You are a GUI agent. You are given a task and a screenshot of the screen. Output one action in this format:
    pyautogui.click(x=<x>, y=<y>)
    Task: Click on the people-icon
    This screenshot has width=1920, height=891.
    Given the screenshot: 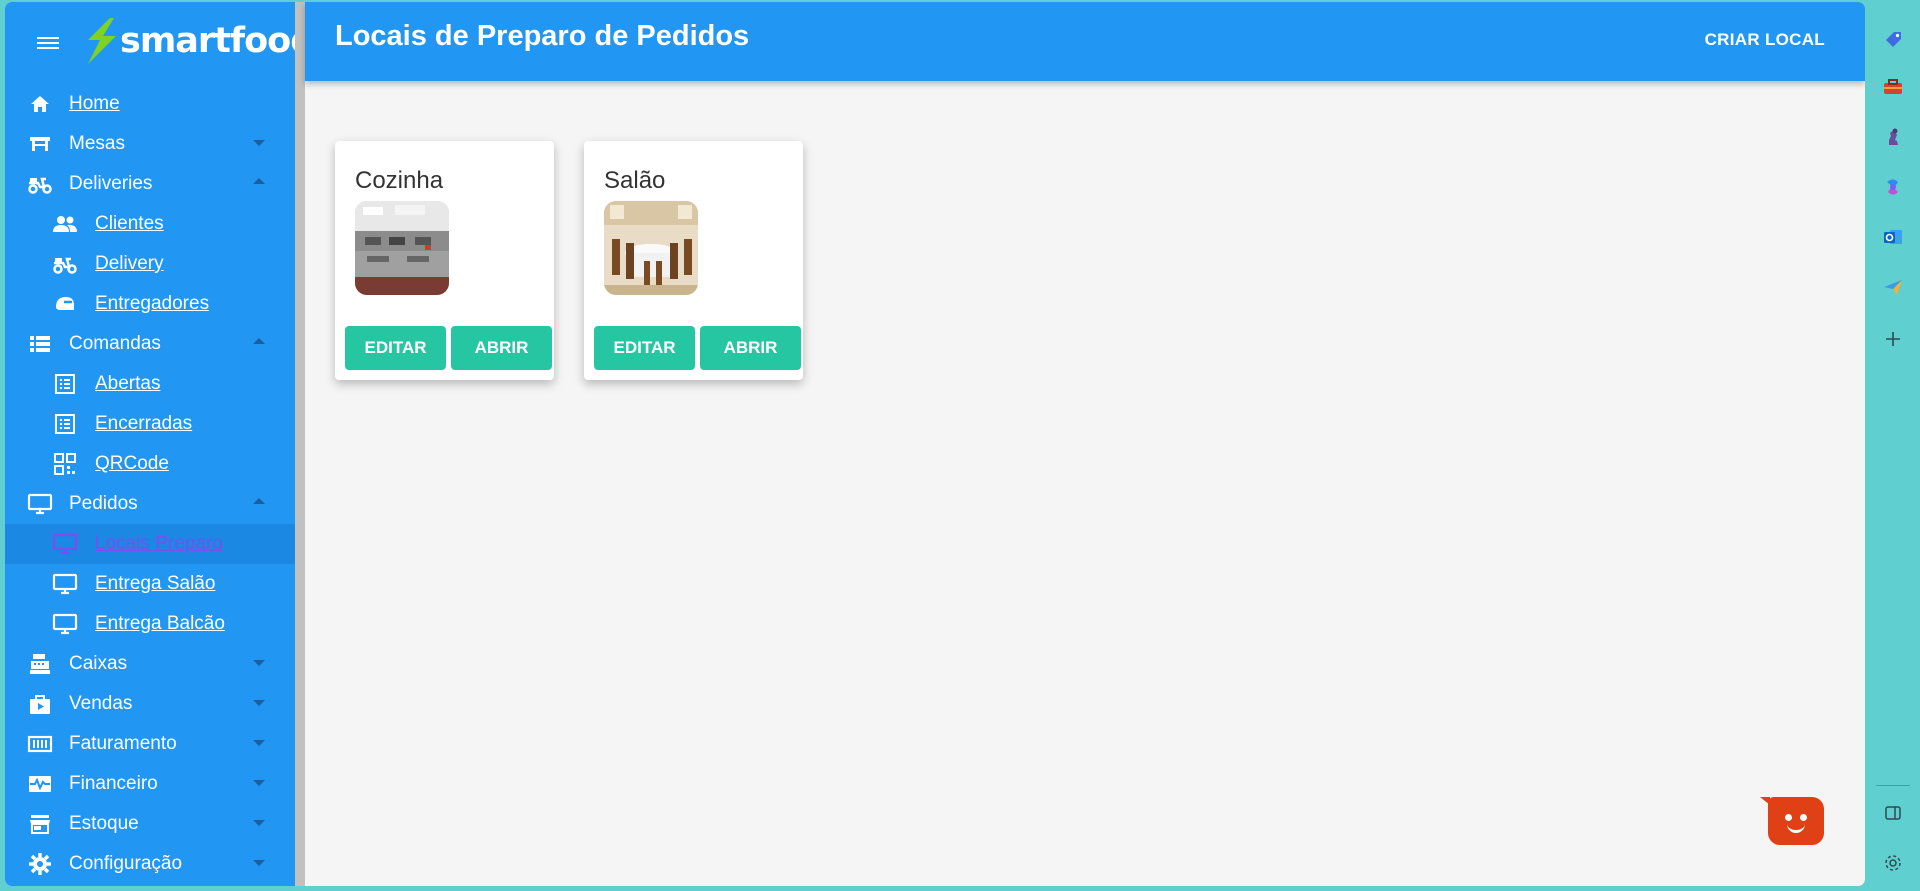 What is the action you would take?
    pyautogui.click(x=65, y=224)
    